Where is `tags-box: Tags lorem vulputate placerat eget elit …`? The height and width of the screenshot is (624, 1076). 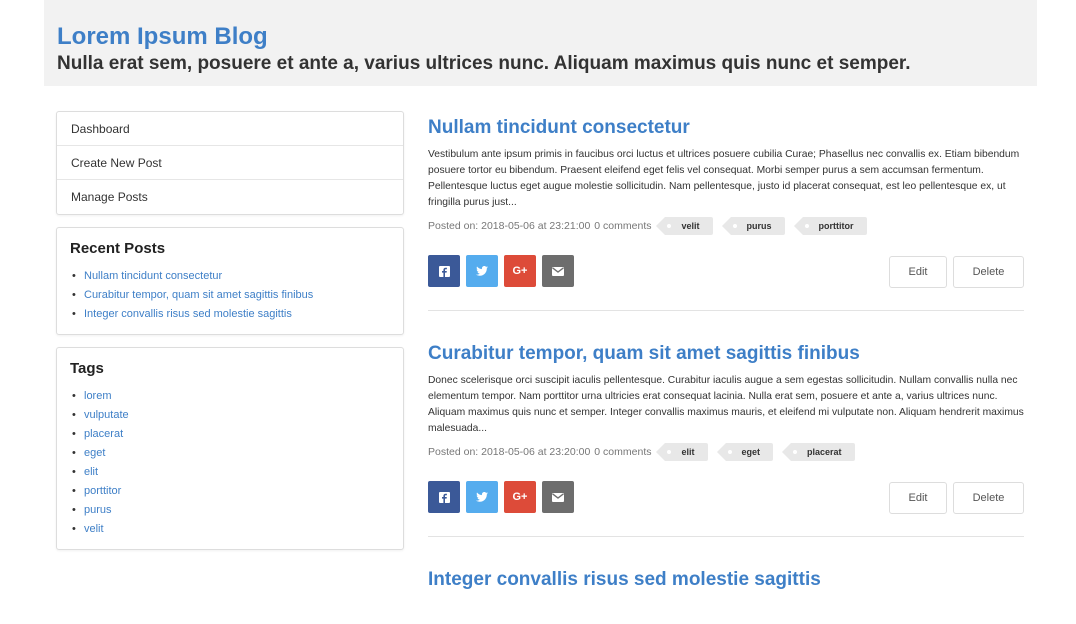
tags-box: Tags lorem vulputate placerat eget elit … is located at coordinates (230, 448).